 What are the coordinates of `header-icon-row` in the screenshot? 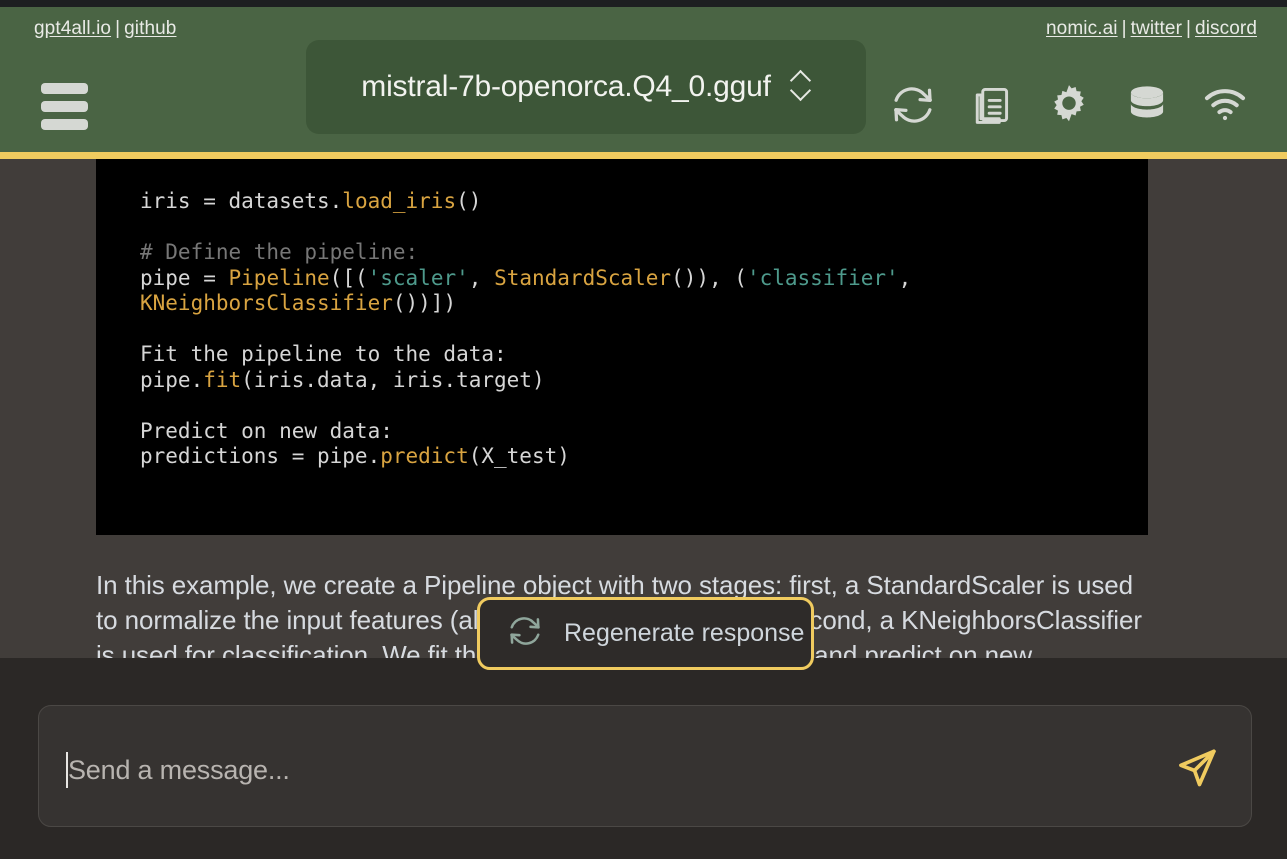 It's located at (1069, 105).